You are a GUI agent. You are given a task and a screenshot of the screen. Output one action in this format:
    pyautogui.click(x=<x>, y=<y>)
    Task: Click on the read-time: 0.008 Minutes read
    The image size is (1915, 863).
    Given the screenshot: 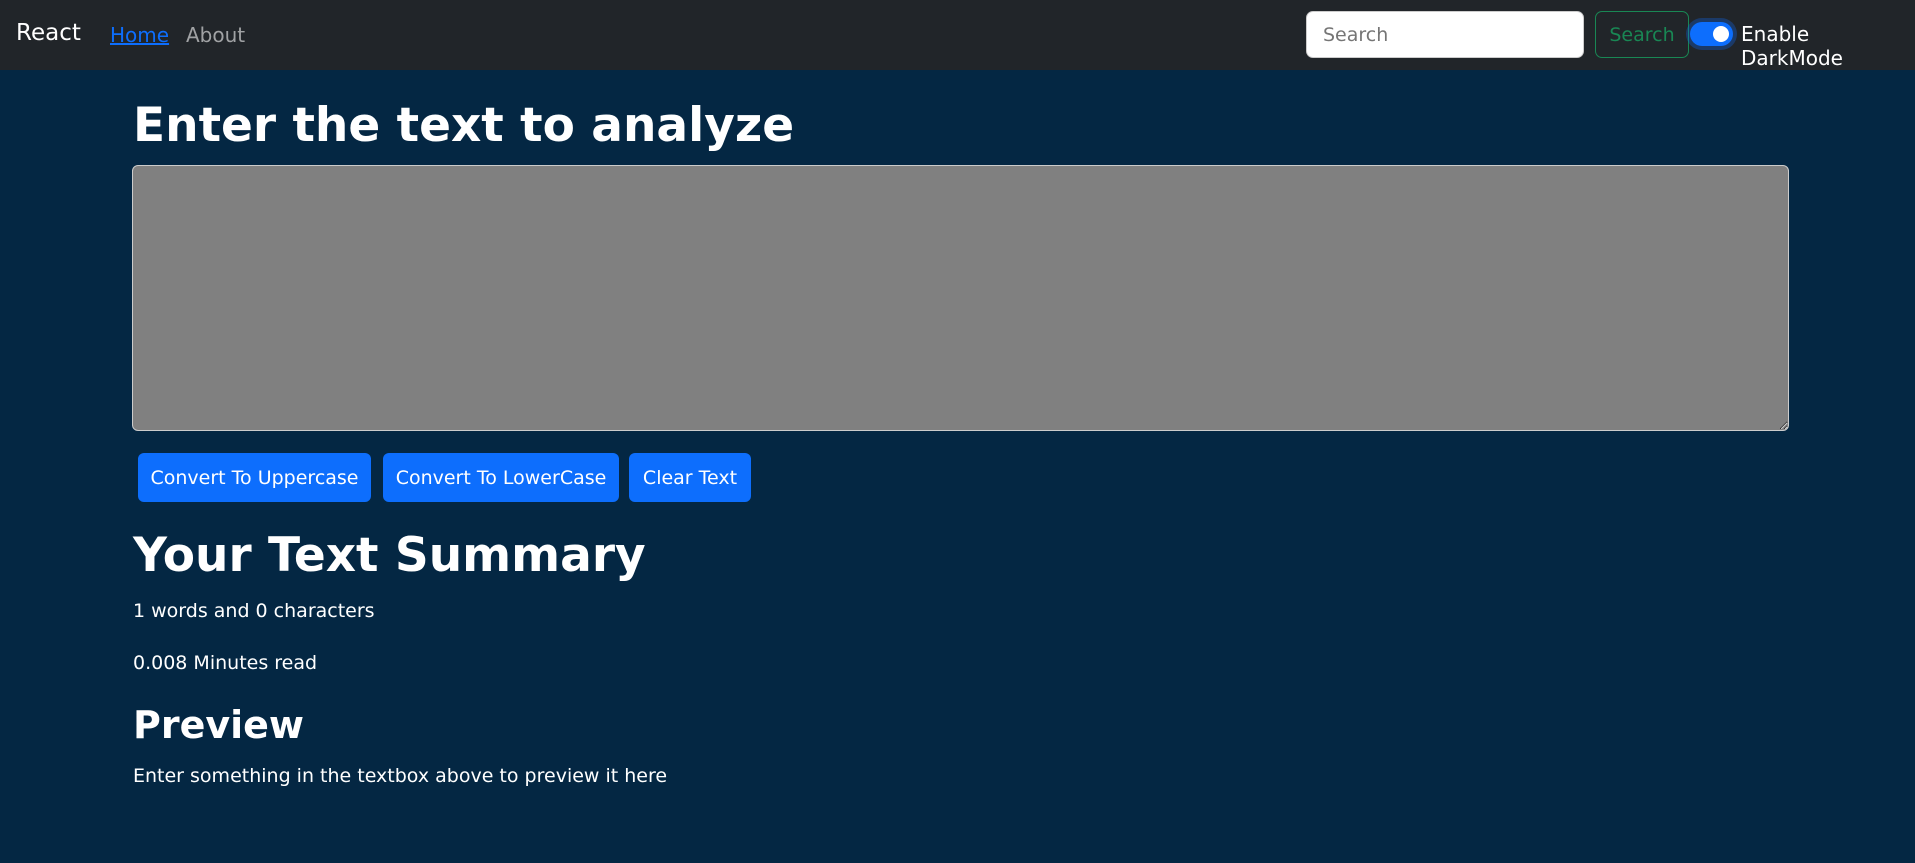 What is the action you would take?
    pyautogui.click(x=225, y=663)
    